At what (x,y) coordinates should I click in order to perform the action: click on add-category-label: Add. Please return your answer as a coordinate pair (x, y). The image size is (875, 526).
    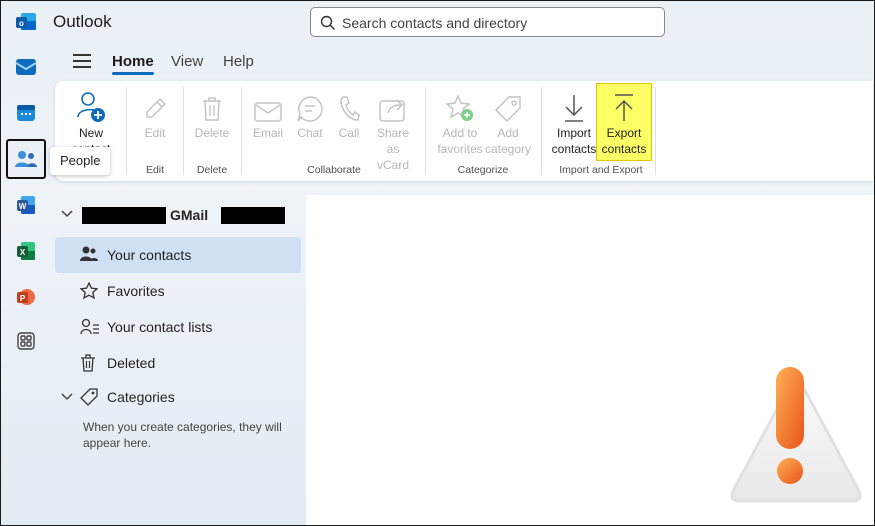
    Looking at the image, I should click on (508, 133).